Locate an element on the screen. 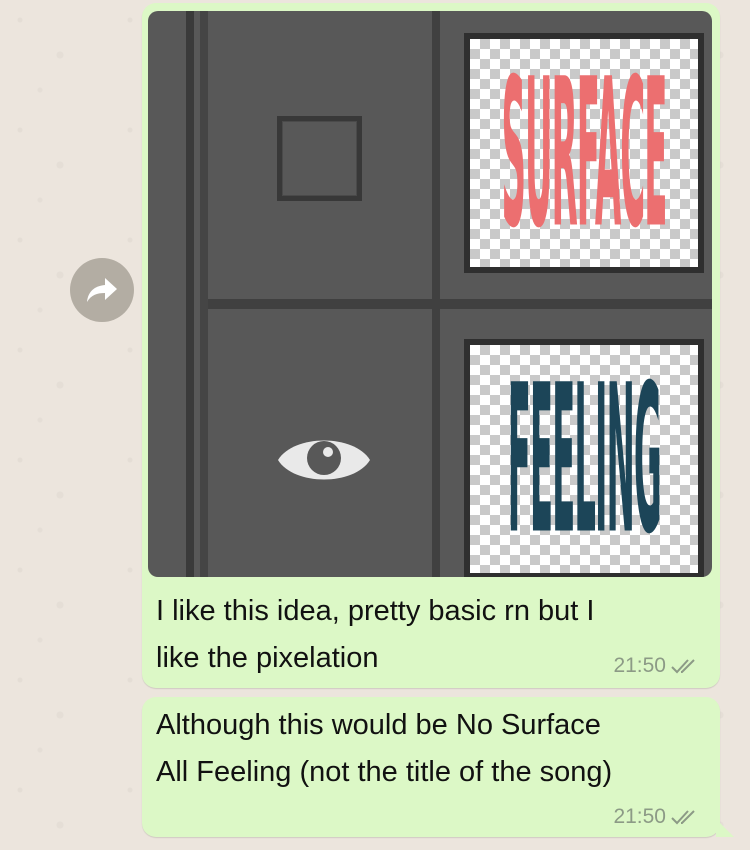 The image size is (750, 850). surface-thumbnail: SURFACE is located at coordinates (584, 153).